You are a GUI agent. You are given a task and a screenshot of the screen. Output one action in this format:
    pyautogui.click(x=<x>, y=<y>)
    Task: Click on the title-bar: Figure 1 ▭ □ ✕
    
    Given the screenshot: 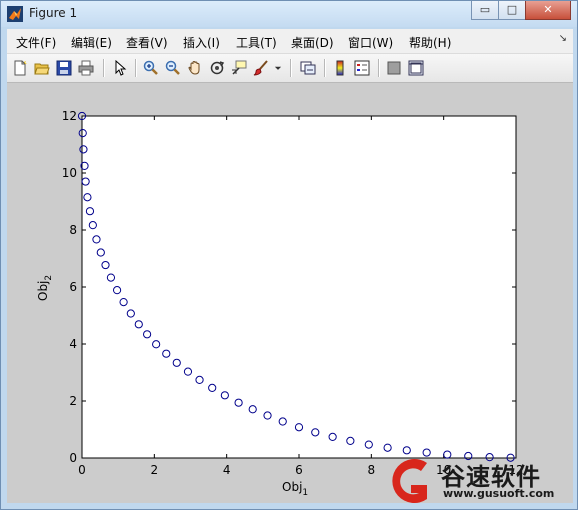 What is the action you would take?
    pyautogui.click(x=289, y=14)
    